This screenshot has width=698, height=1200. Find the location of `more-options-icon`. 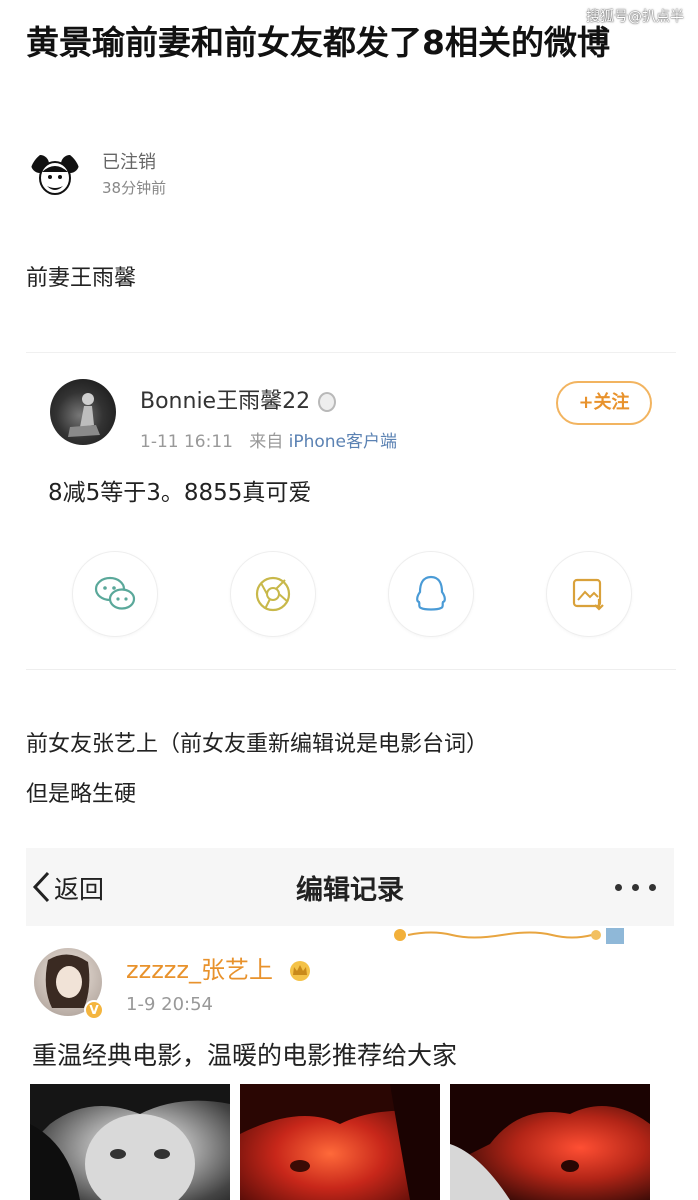

more-options-icon is located at coordinates (635, 887).